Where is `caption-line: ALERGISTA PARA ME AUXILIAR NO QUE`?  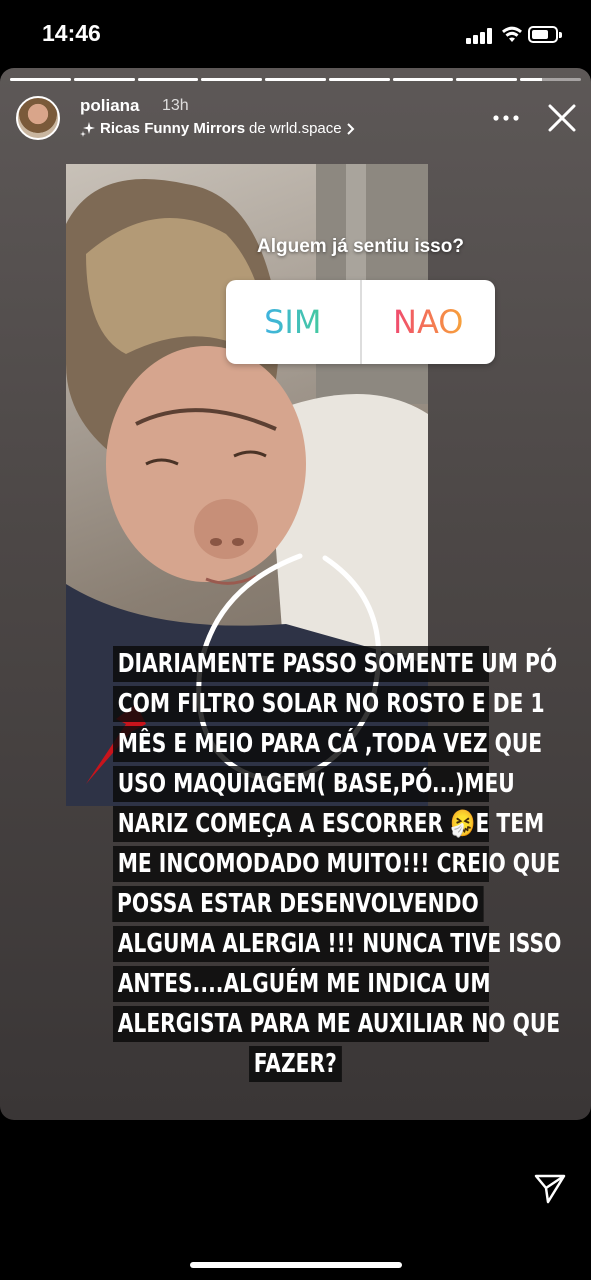
caption-line: ALERGISTA PARA ME AUXILIAR NO QUE is located at coordinates (336, 1024).